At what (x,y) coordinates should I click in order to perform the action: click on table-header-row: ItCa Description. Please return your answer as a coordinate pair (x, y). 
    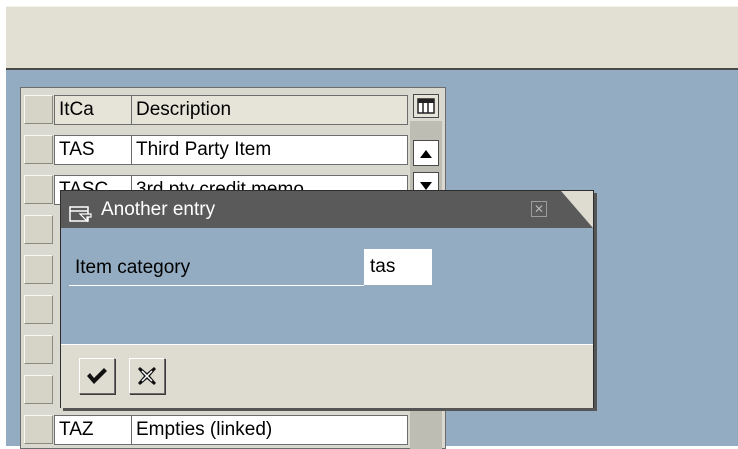
    Looking at the image, I should click on (233, 110).